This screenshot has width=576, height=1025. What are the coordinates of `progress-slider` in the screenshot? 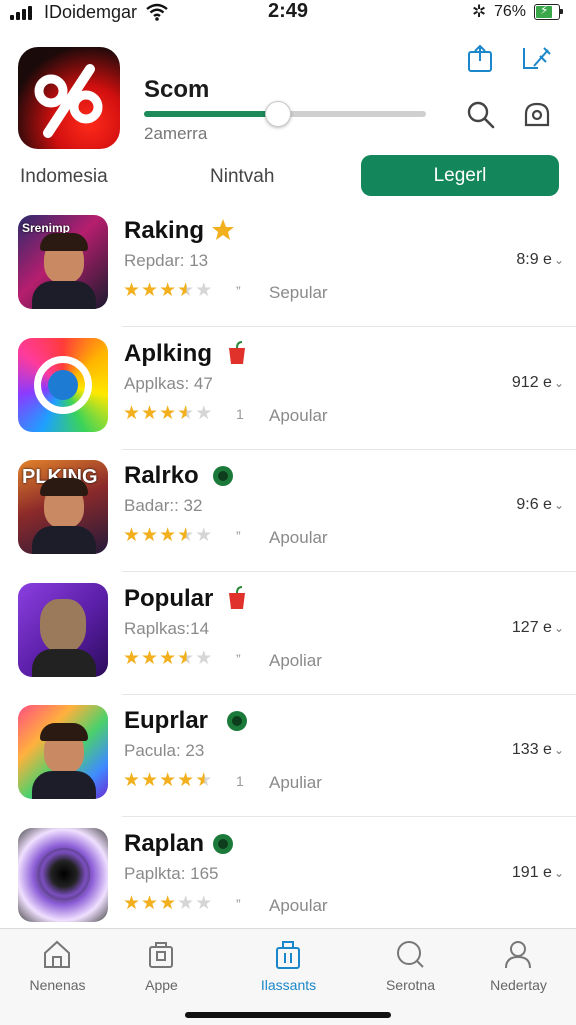 It's located at (285, 114).